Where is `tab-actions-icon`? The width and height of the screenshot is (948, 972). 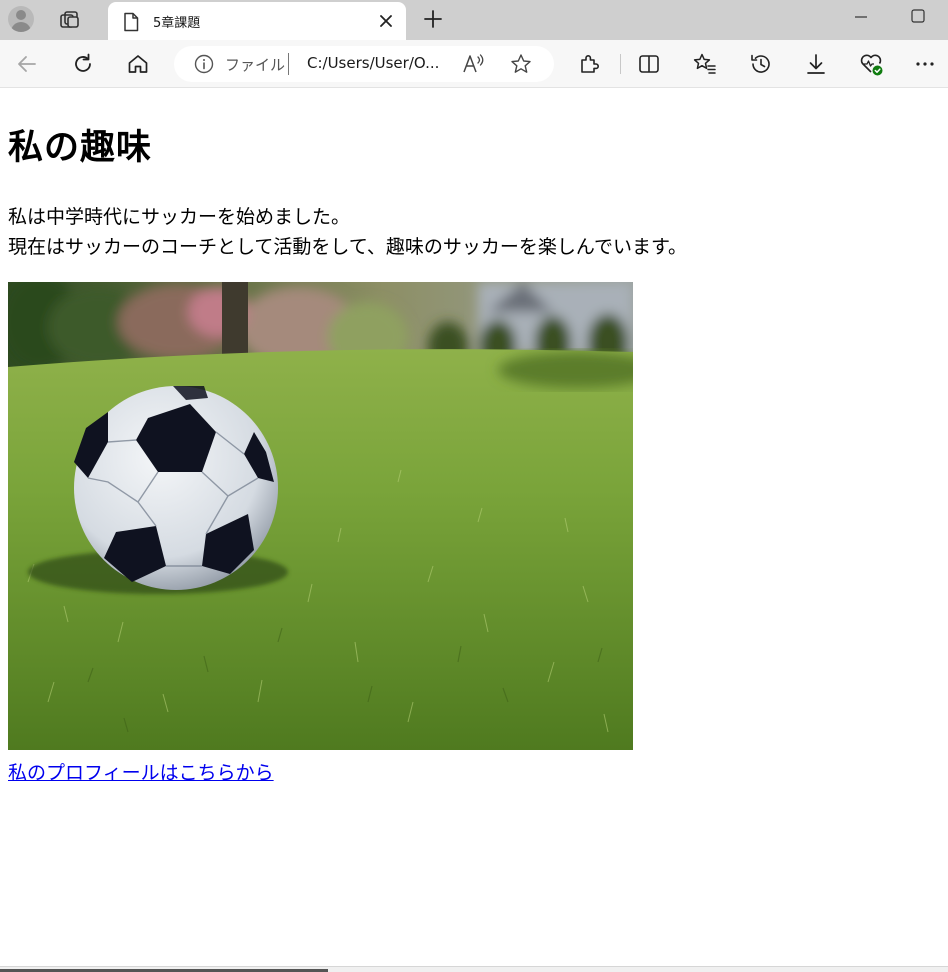 tab-actions-icon is located at coordinates (70, 20).